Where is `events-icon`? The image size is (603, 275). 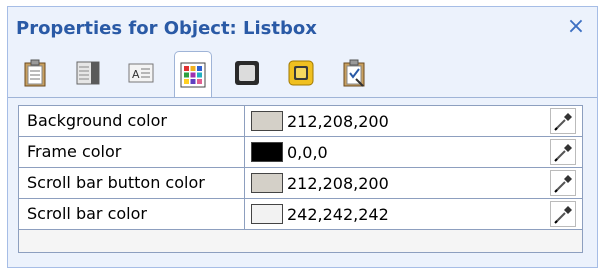 events-icon is located at coordinates (354, 73).